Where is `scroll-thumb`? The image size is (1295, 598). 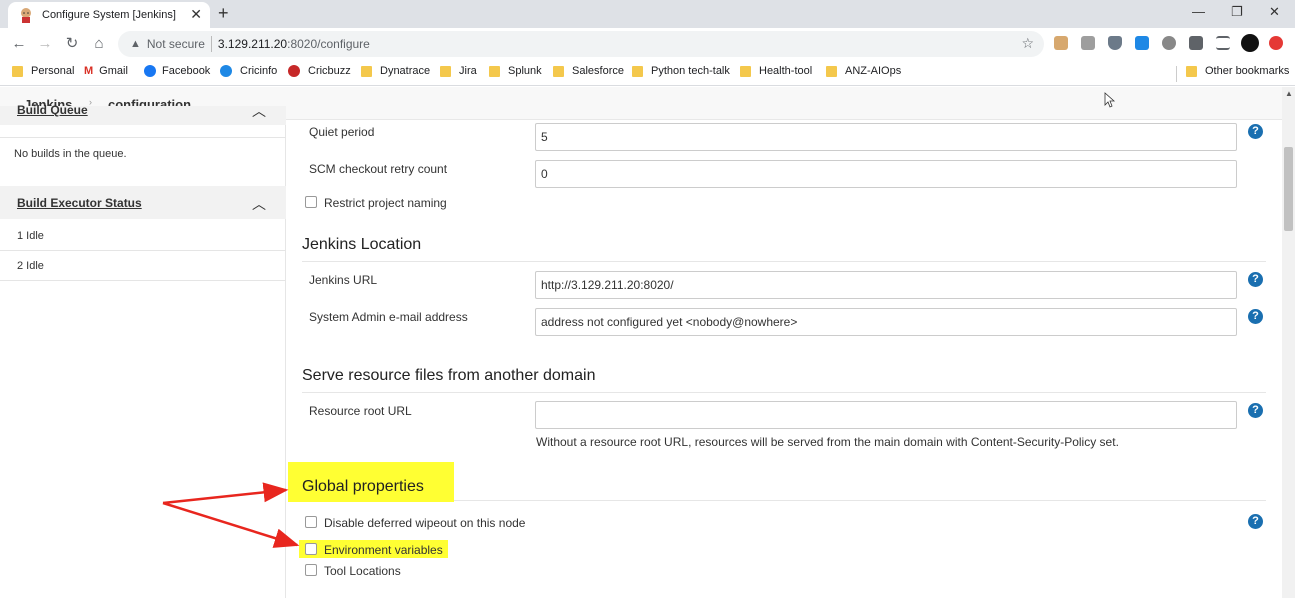 scroll-thumb is located at coordinates (1288, 189).